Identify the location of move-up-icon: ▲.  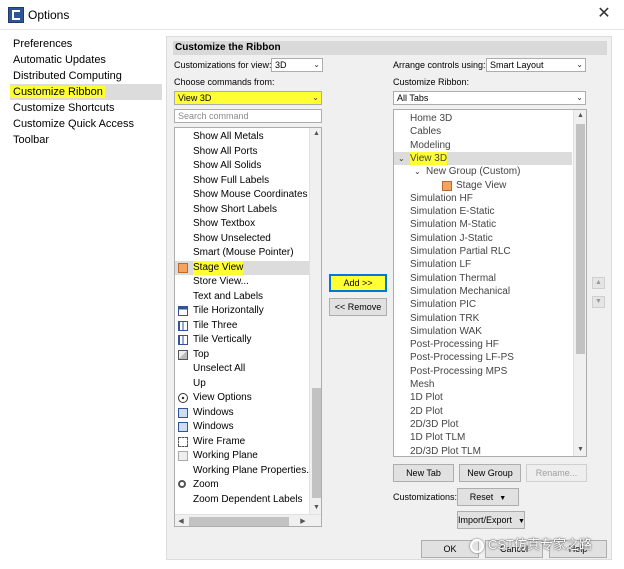
(598, 283).